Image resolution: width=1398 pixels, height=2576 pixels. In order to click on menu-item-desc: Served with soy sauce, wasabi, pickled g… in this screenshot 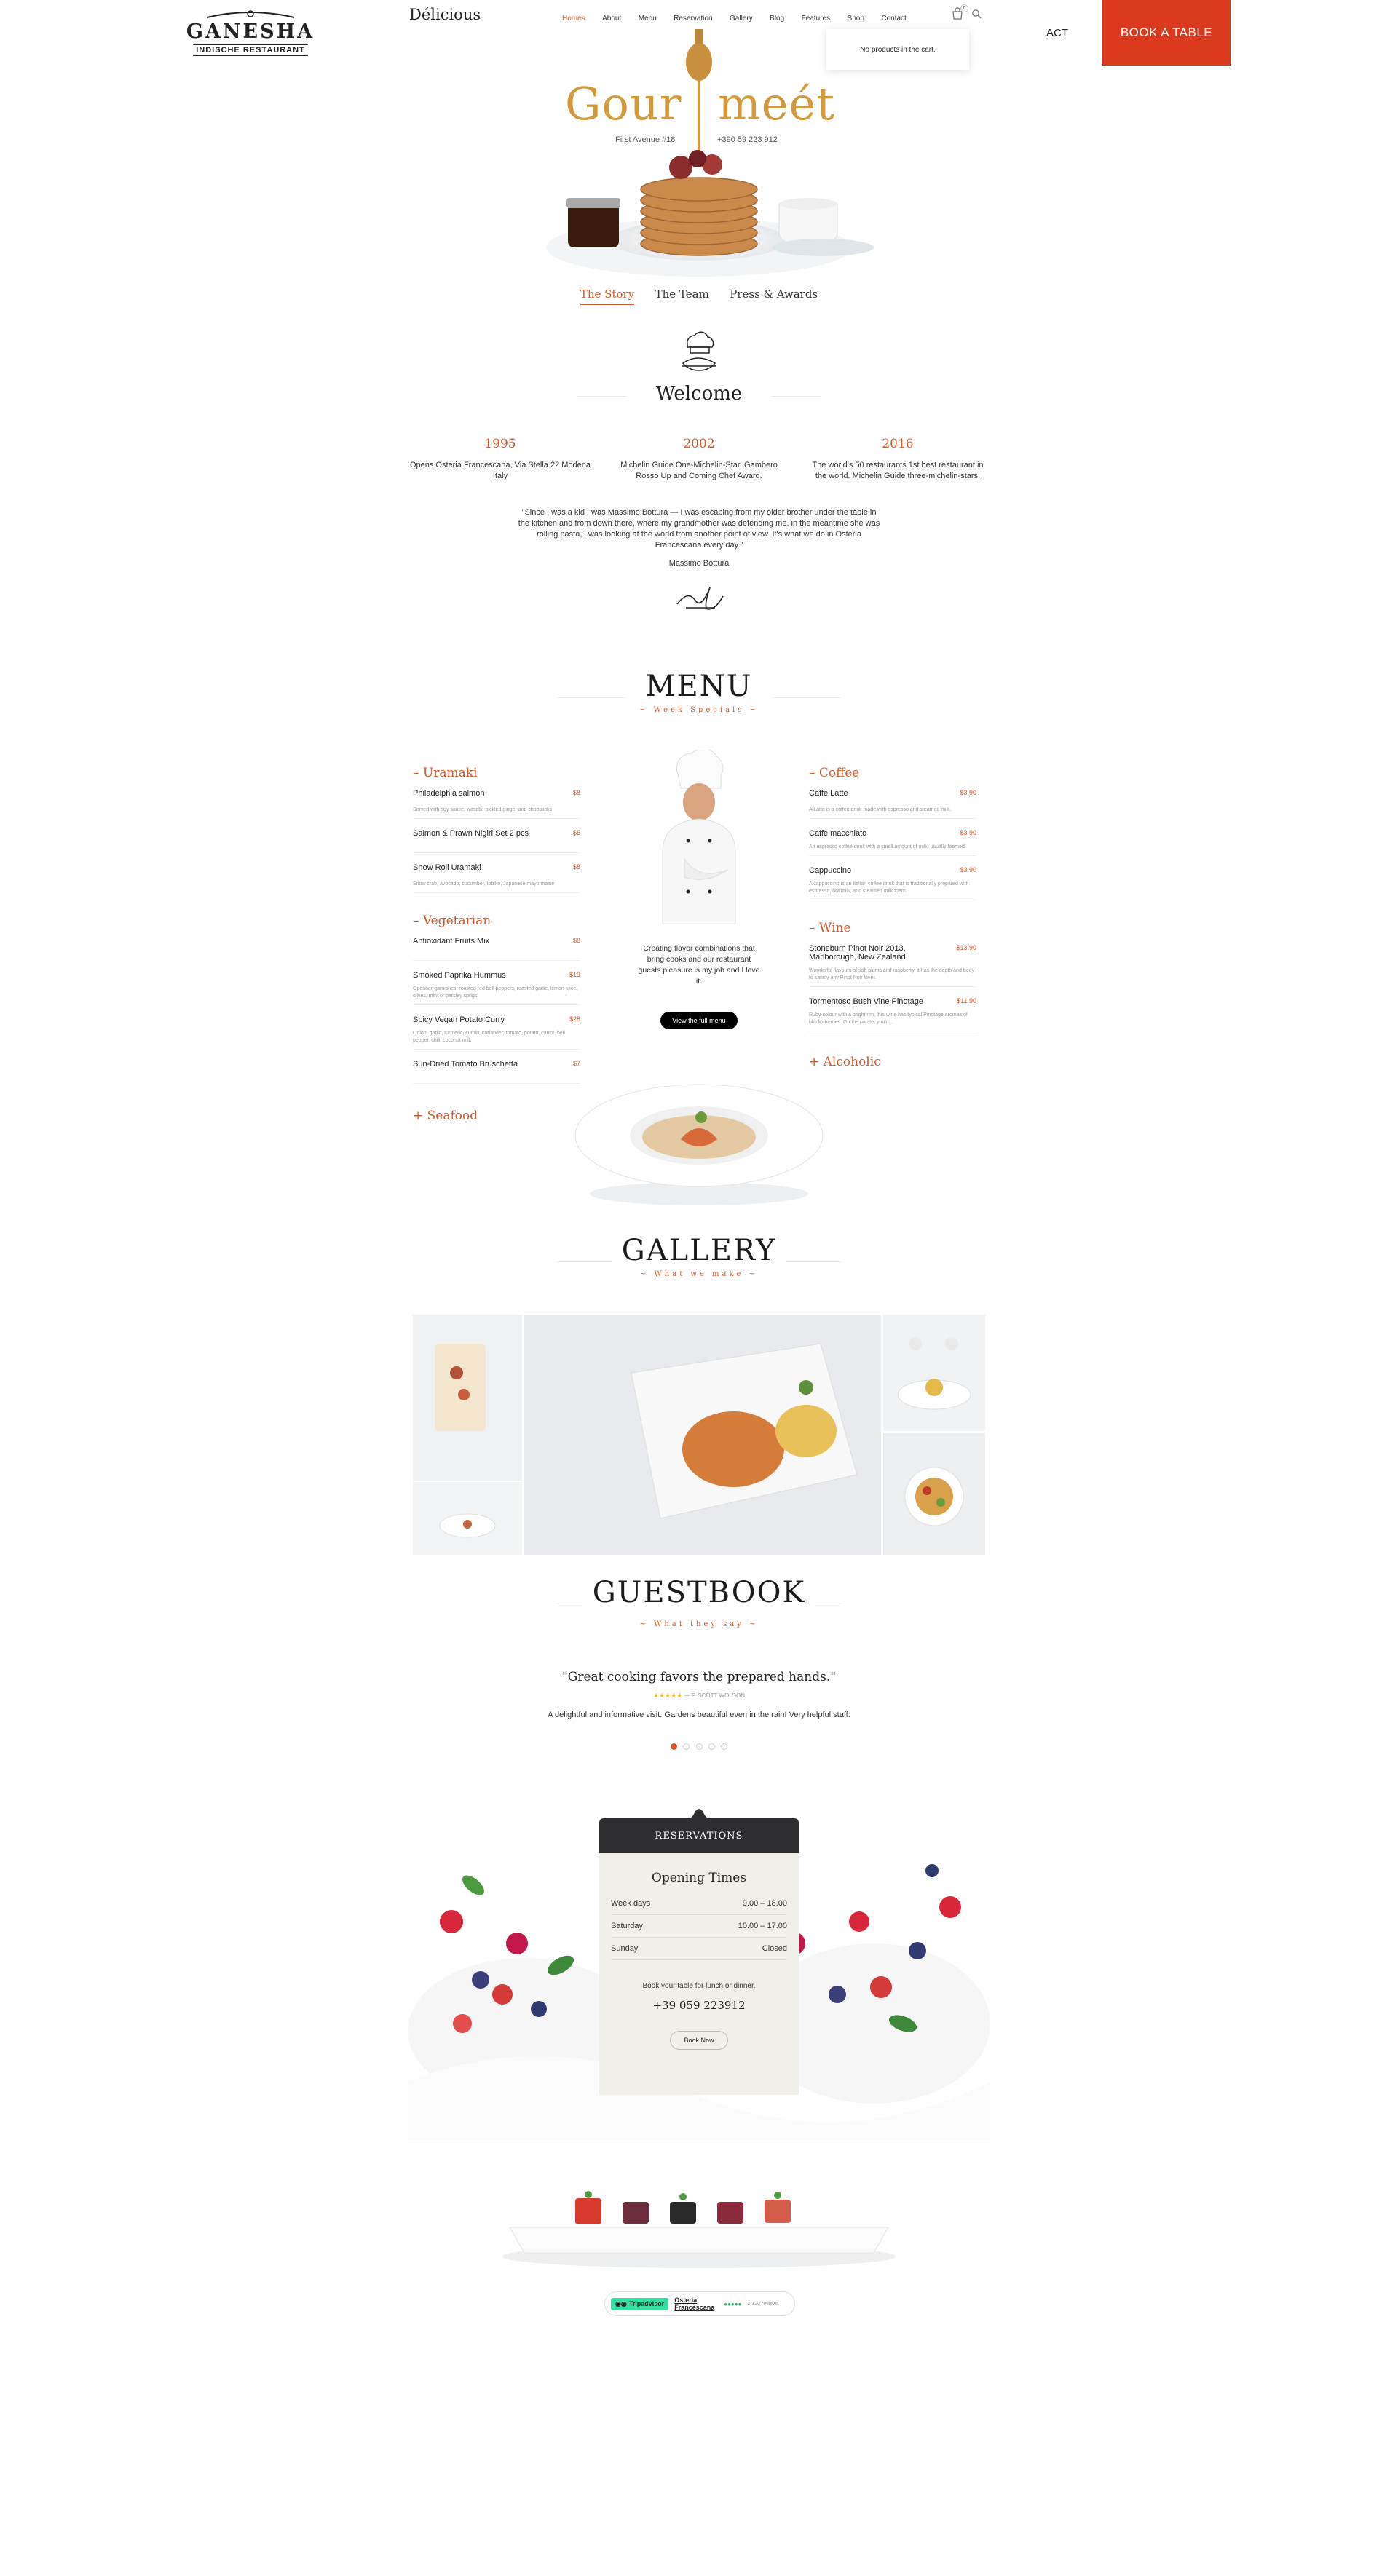, I will do `click(483, 809)`.